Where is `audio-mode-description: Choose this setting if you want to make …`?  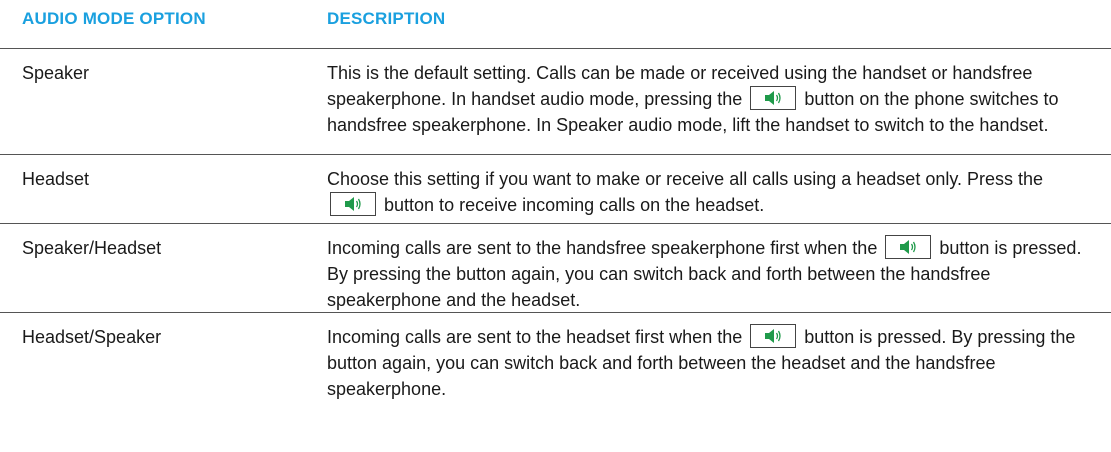
audio-mode-description: Choose this setting if you want to make … is located at coordinates (707, 186).